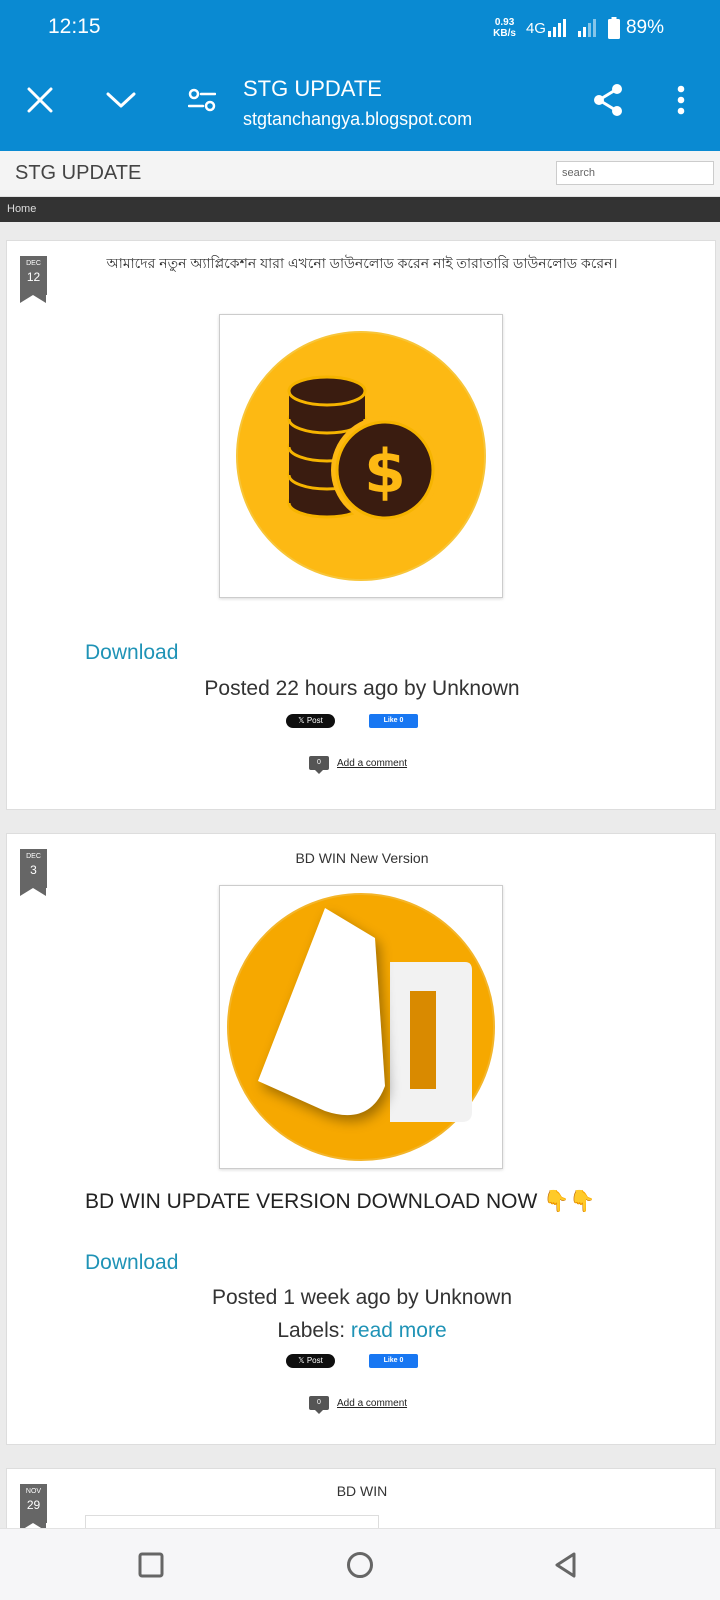  I want to click on battery-icon, so click(613, 28).